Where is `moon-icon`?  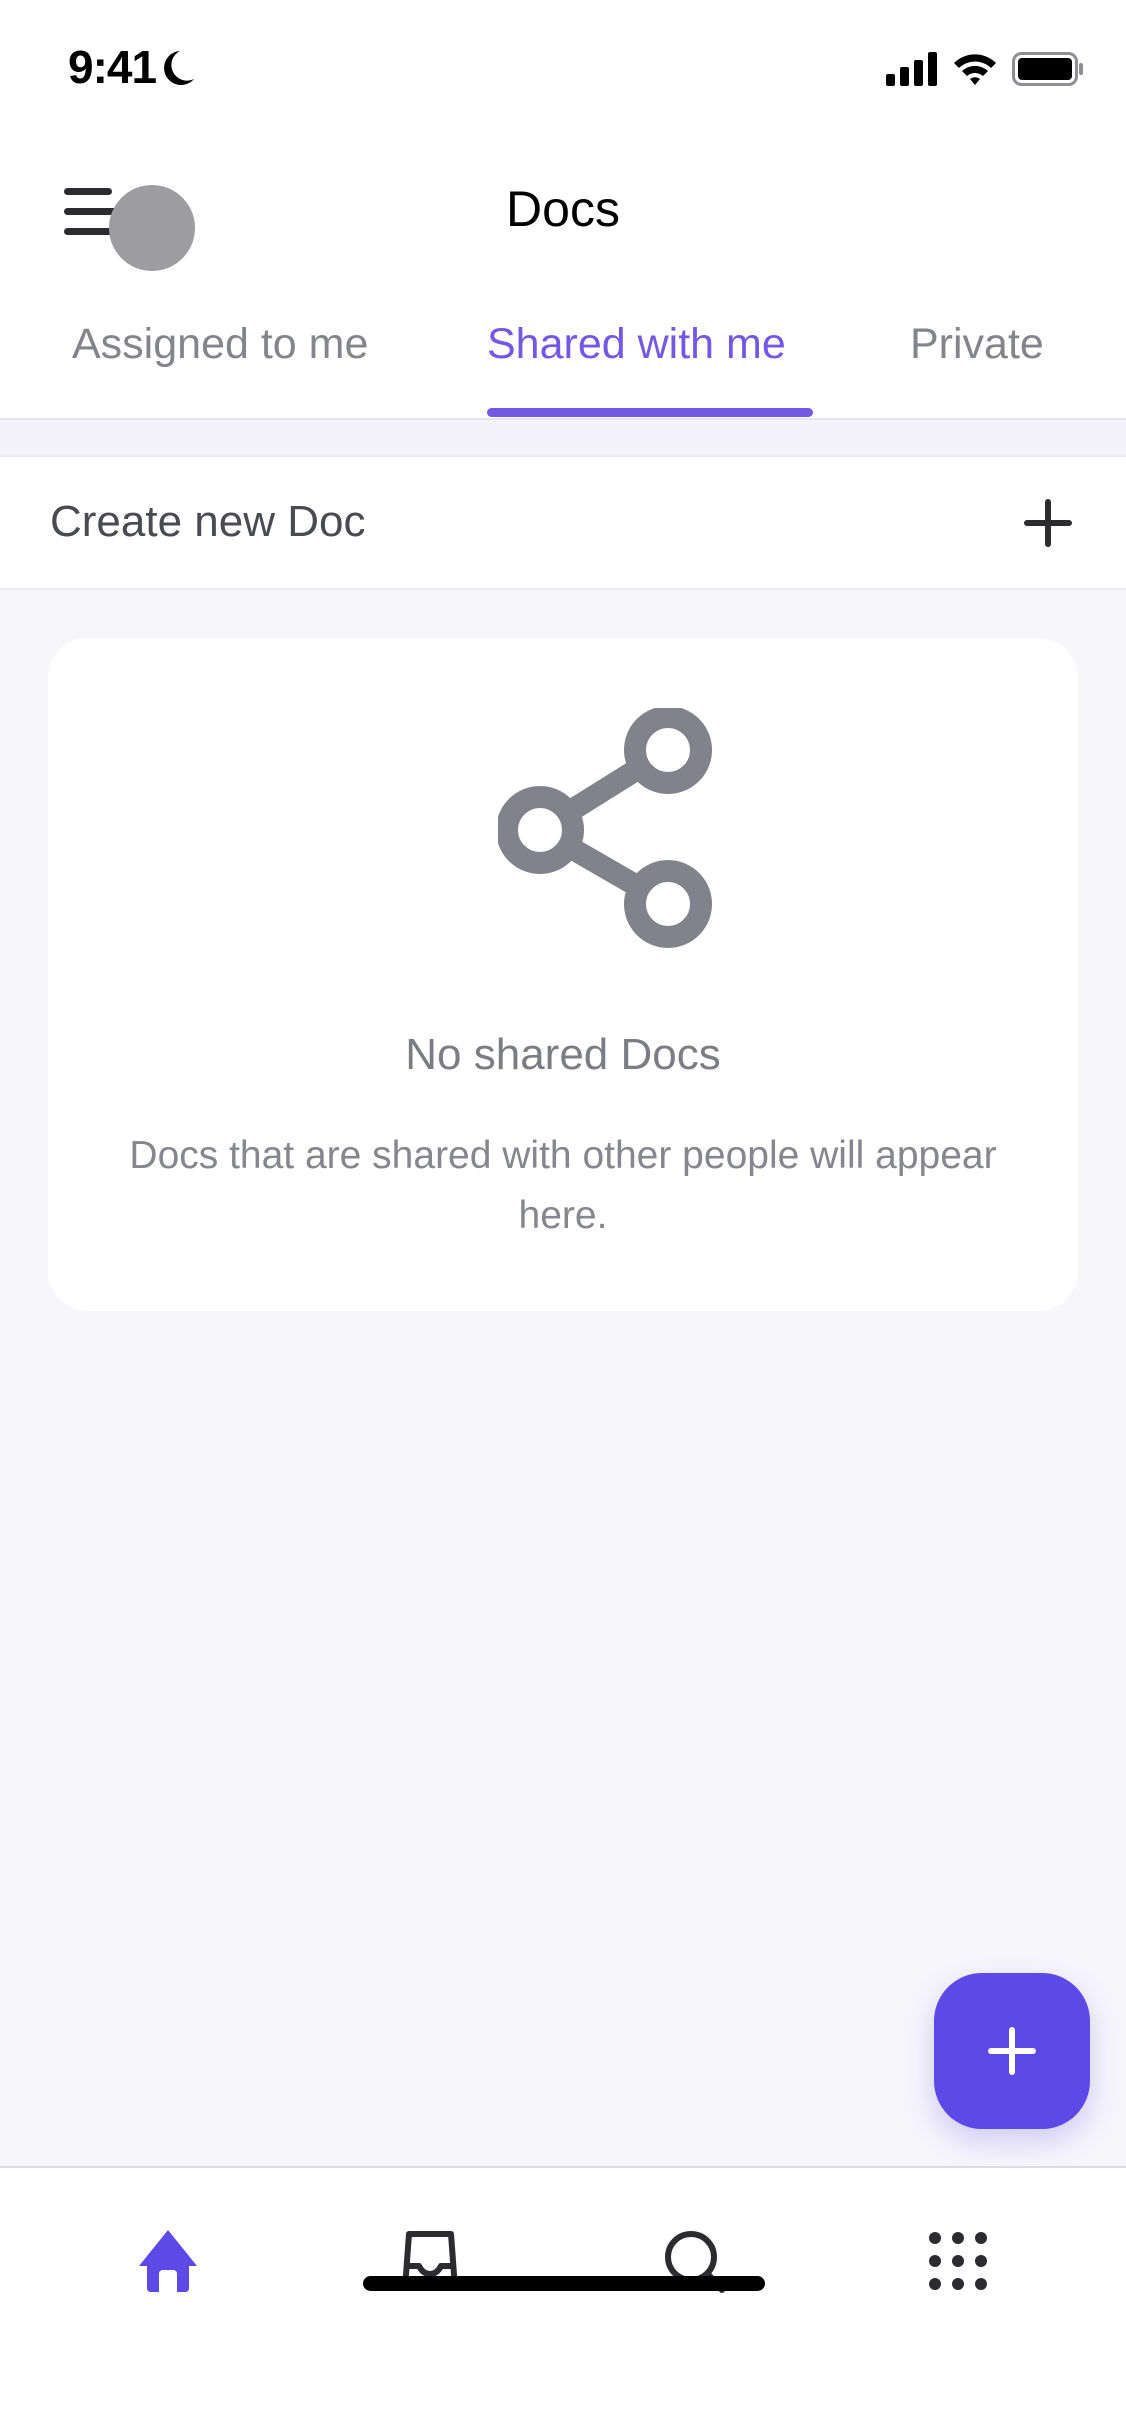
moon-icon is located at coordinates (179, 68).